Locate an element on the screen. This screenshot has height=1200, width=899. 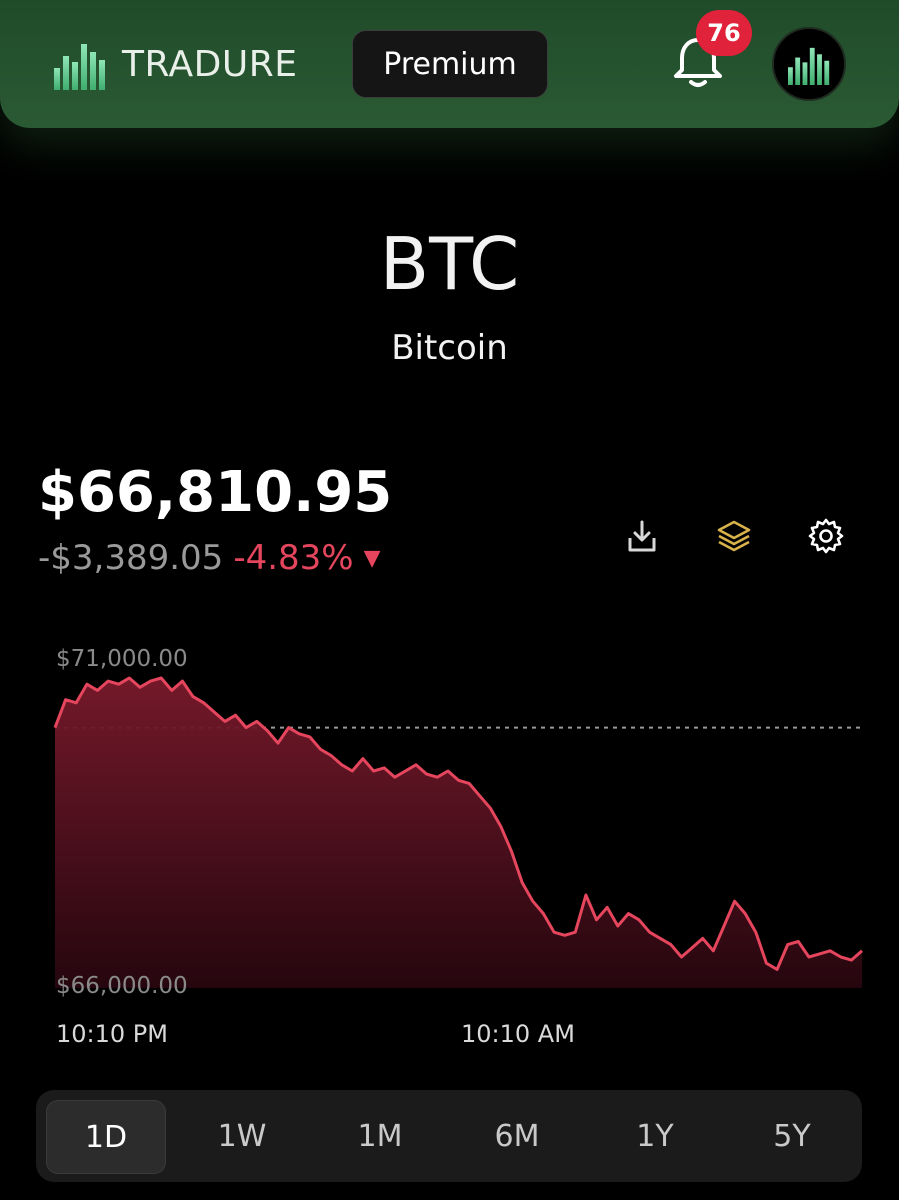
asset-ticker: BTC is located at coordinates (449, 264).